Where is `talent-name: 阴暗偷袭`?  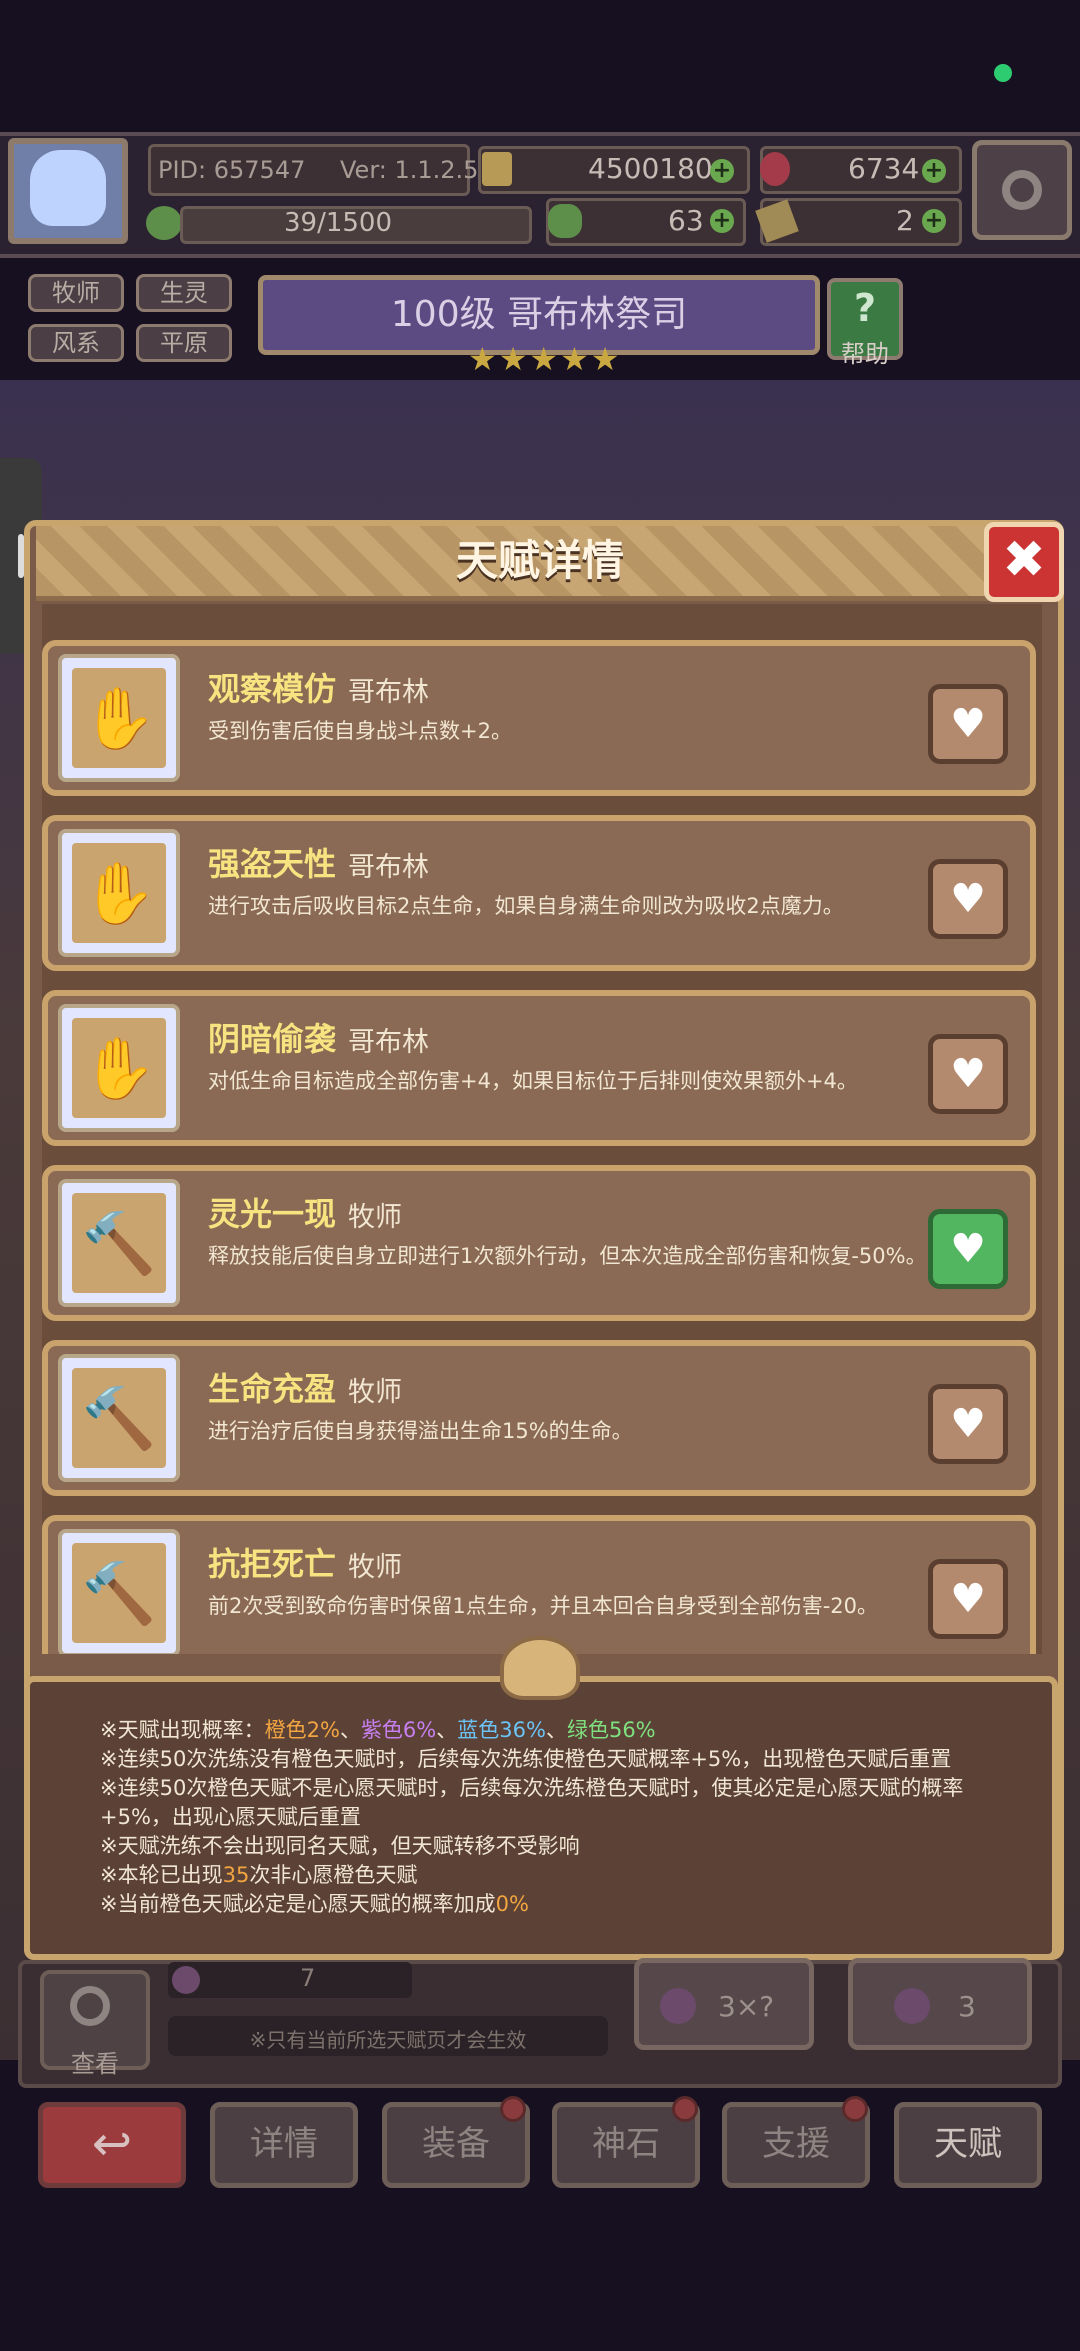
talent-name: 阴暗偷袭 is located at coordinates (272, 1039).